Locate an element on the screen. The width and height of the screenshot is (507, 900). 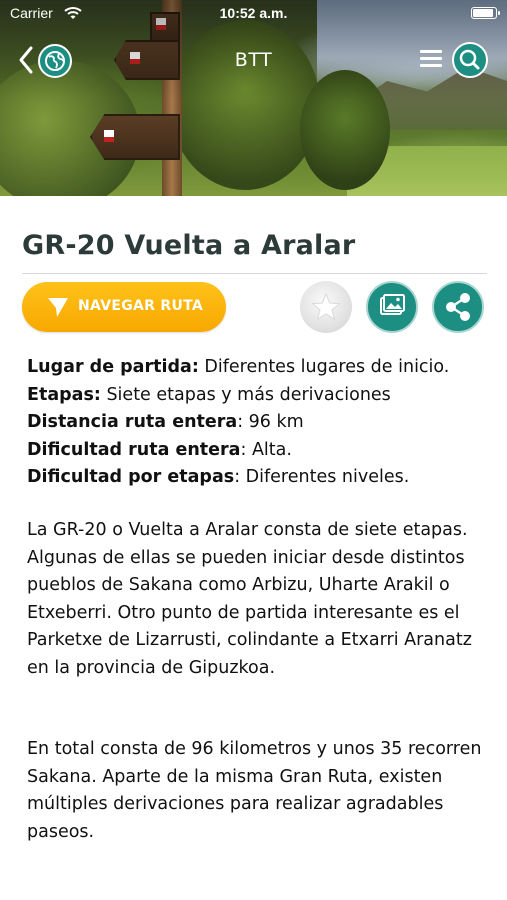
globe-button is located at coordinates (55, 61).